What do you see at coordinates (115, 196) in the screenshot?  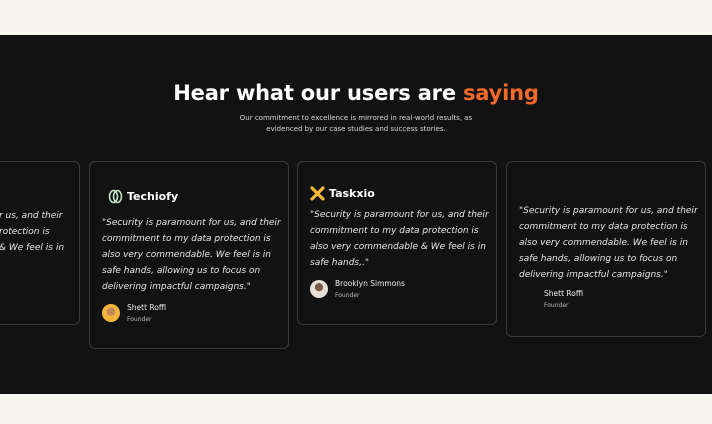 I see `techiofy-logo-icon` at bounding box center [115, 196].